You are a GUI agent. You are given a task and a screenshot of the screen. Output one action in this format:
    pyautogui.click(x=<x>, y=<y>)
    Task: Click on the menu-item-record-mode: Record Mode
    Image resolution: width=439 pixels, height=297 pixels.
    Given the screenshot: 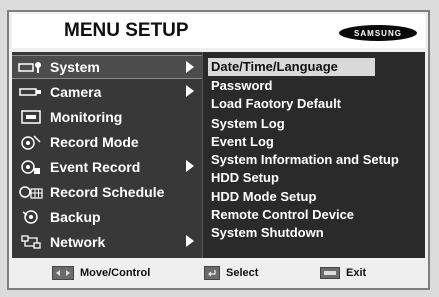 What is the action you would take?
    pyautogui.click(x=107, y=142)
    